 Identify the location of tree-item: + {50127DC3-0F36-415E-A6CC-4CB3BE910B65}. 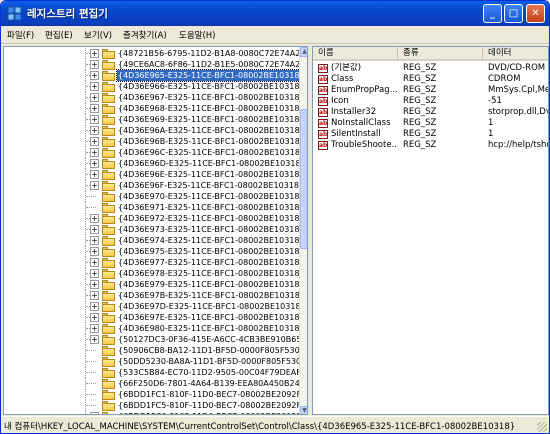
(155, 339).